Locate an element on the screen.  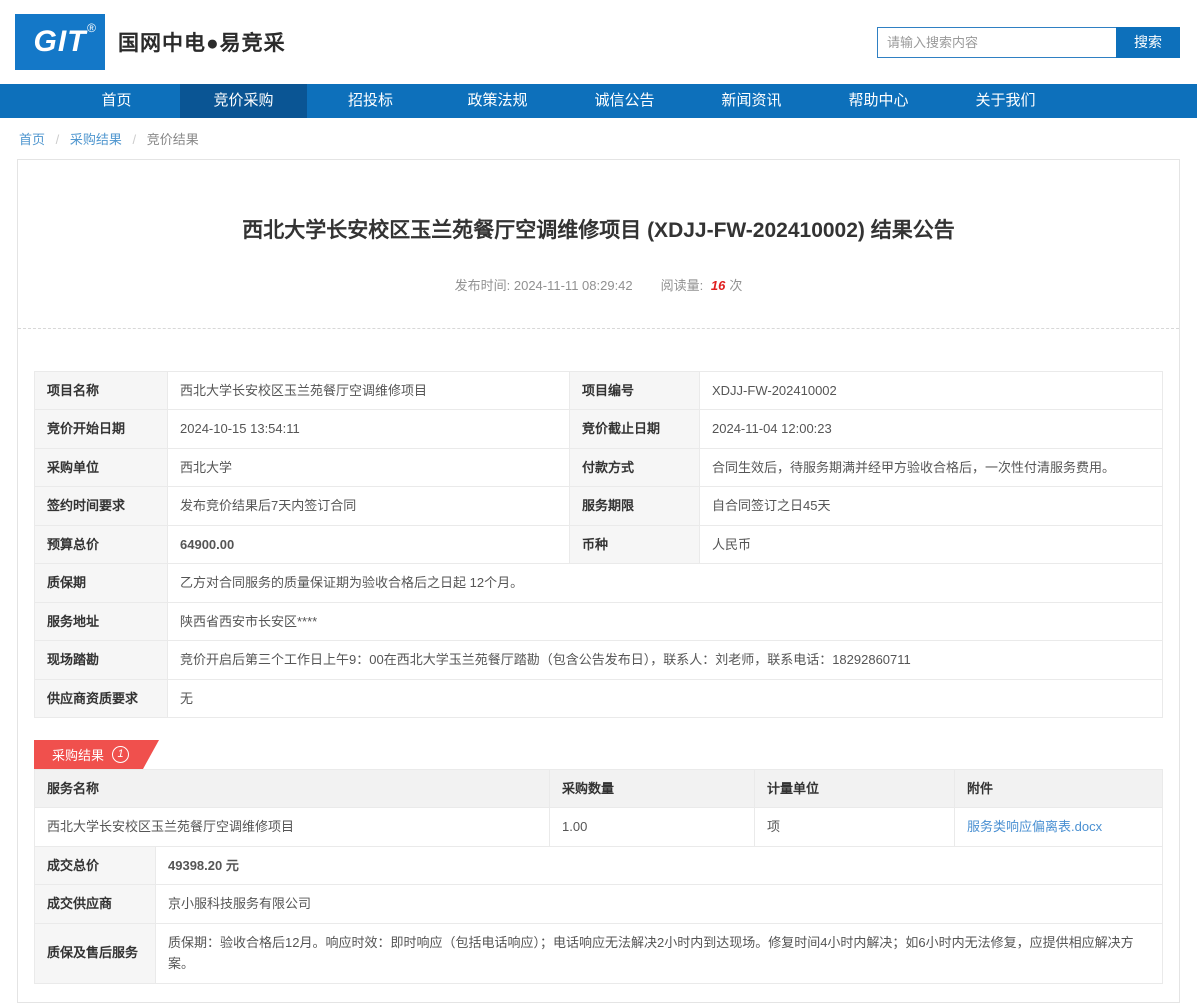
table-row: 服务地址 陕西省西安市长安区**** is located at coordinates (598, 621).